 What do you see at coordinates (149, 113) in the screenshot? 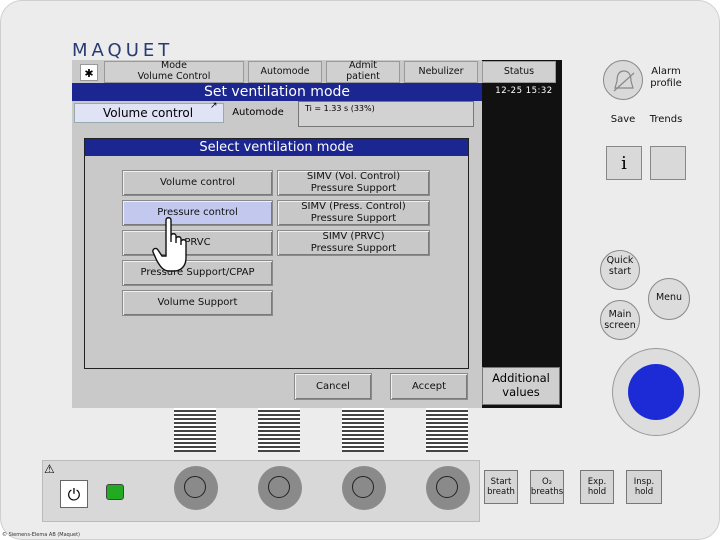
I see `current-mode-field: Volume control` at bounding box center [149, 113].